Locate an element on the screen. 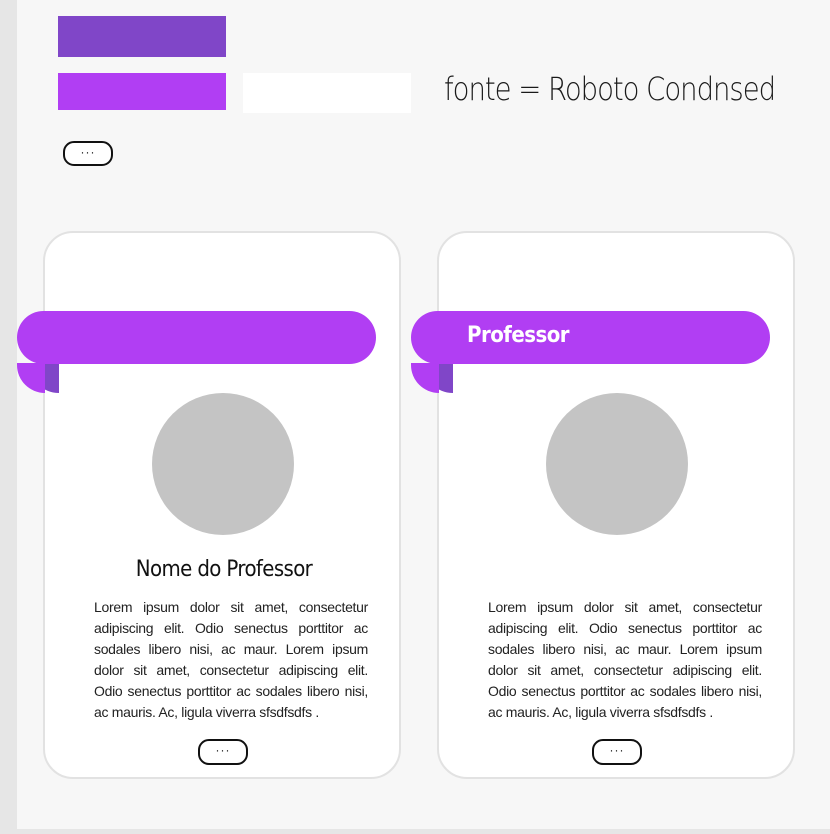  color-swatch-white is located at coordinates (327, 93).